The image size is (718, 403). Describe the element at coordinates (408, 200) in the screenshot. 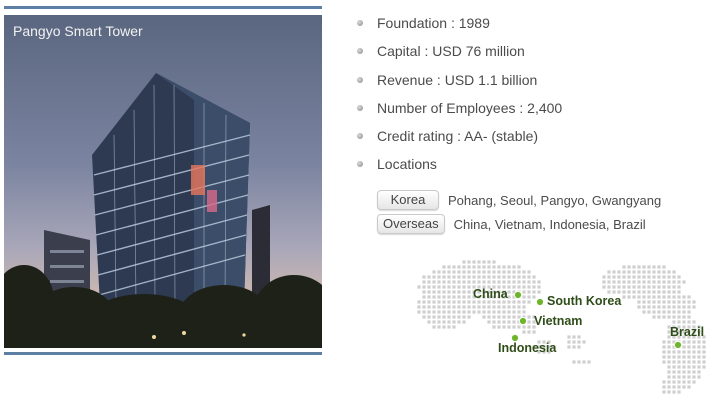

I see `location-tag-korea: Korea` at that location.